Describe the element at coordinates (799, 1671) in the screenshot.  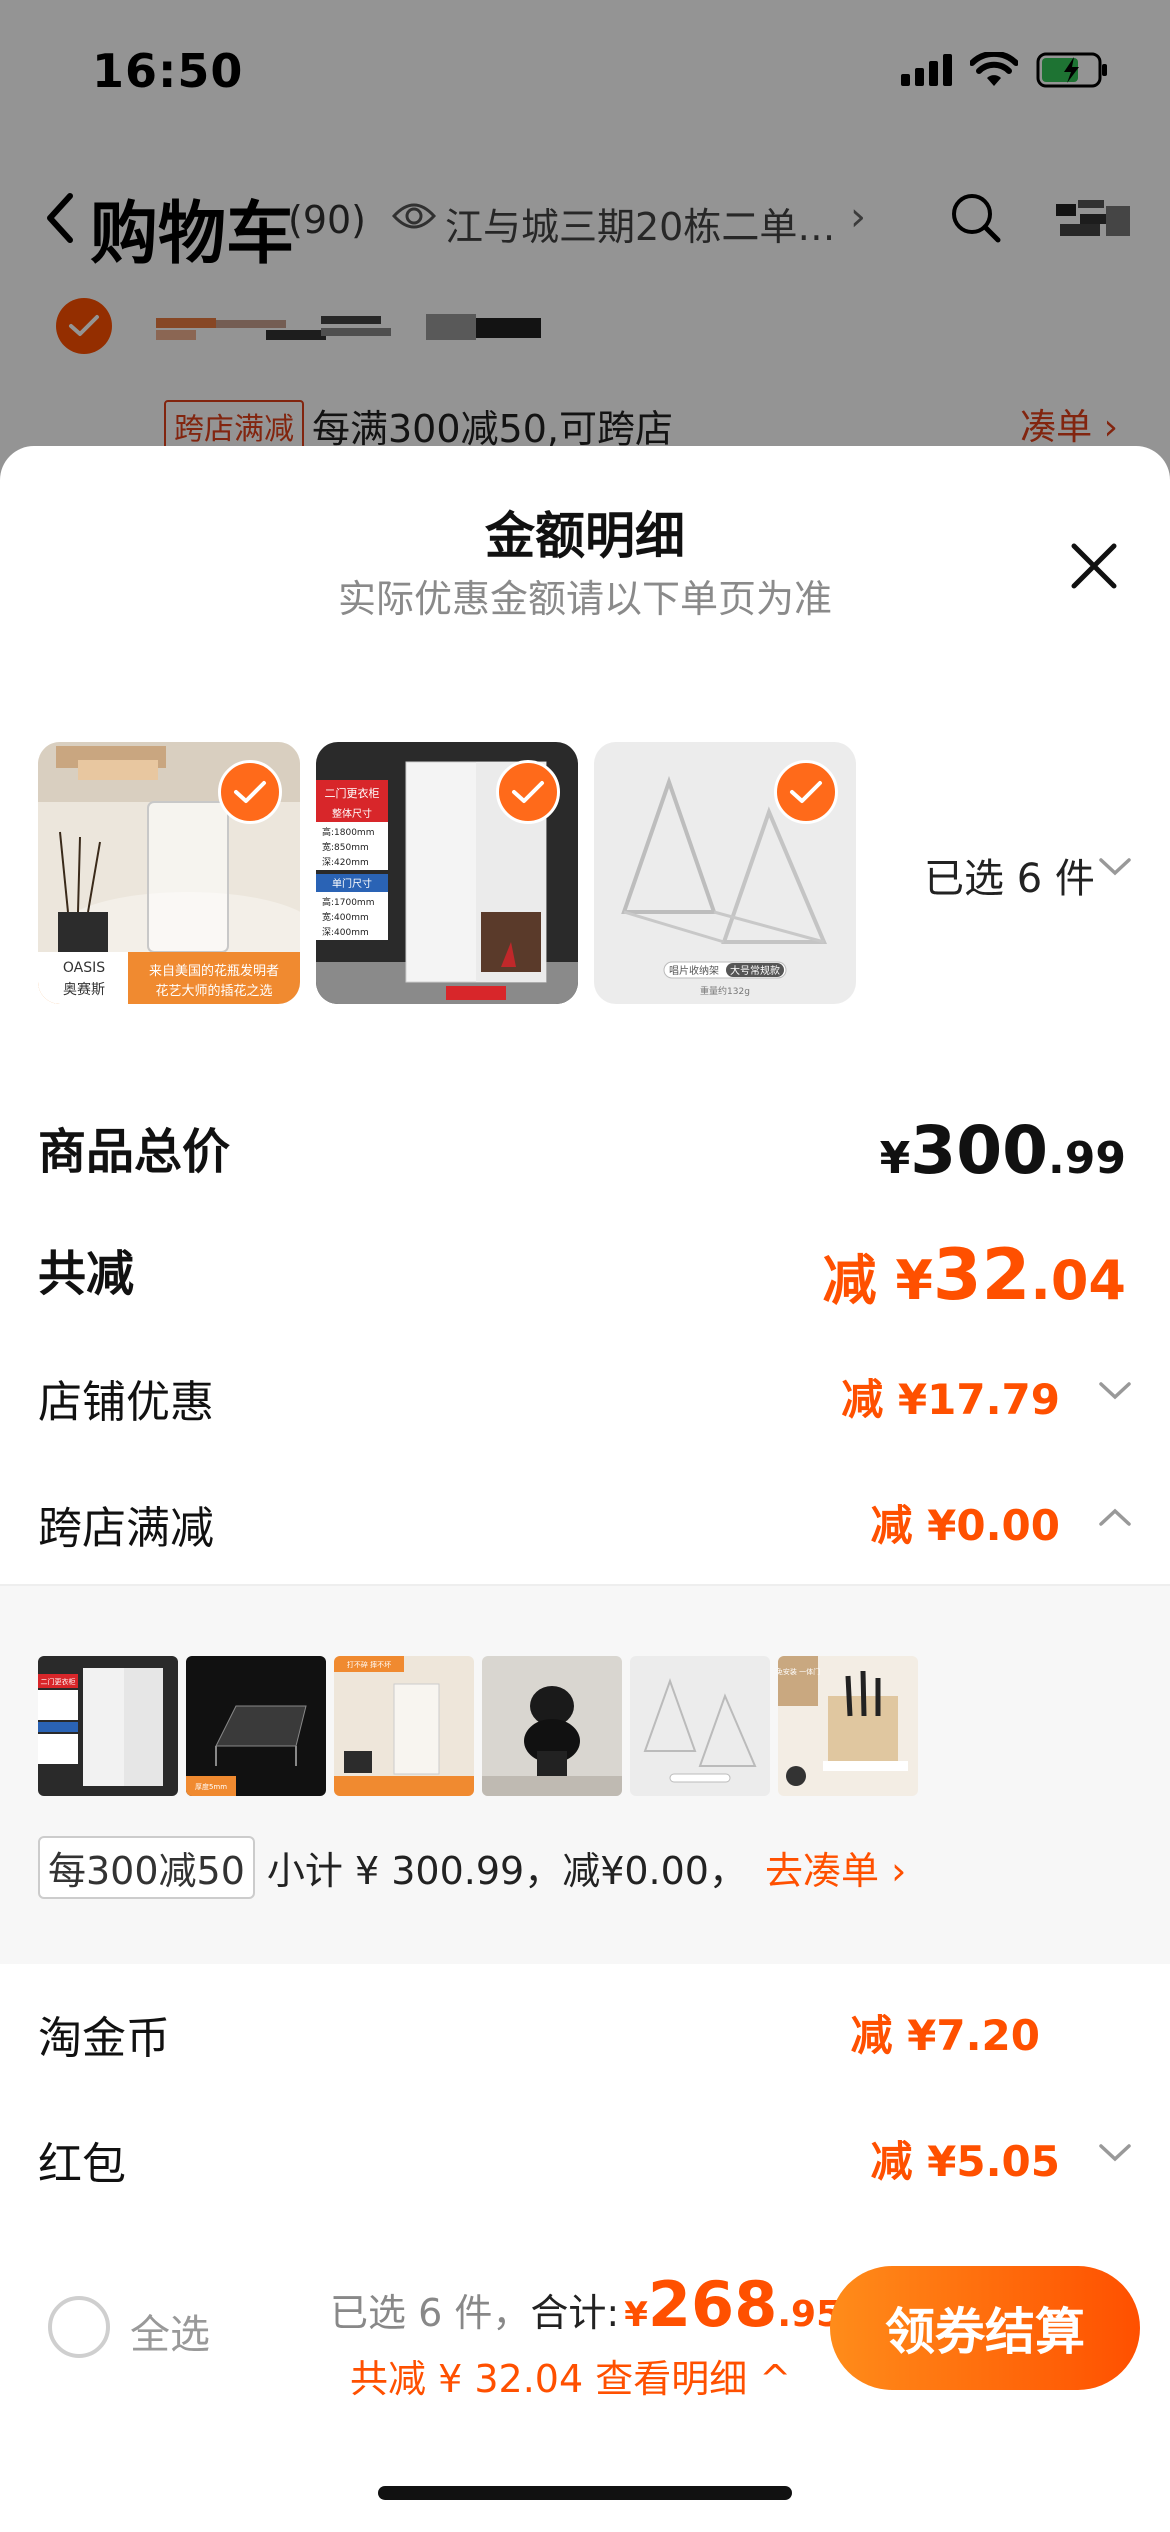
I see `svg-text: 免安装 一体门` at that location.